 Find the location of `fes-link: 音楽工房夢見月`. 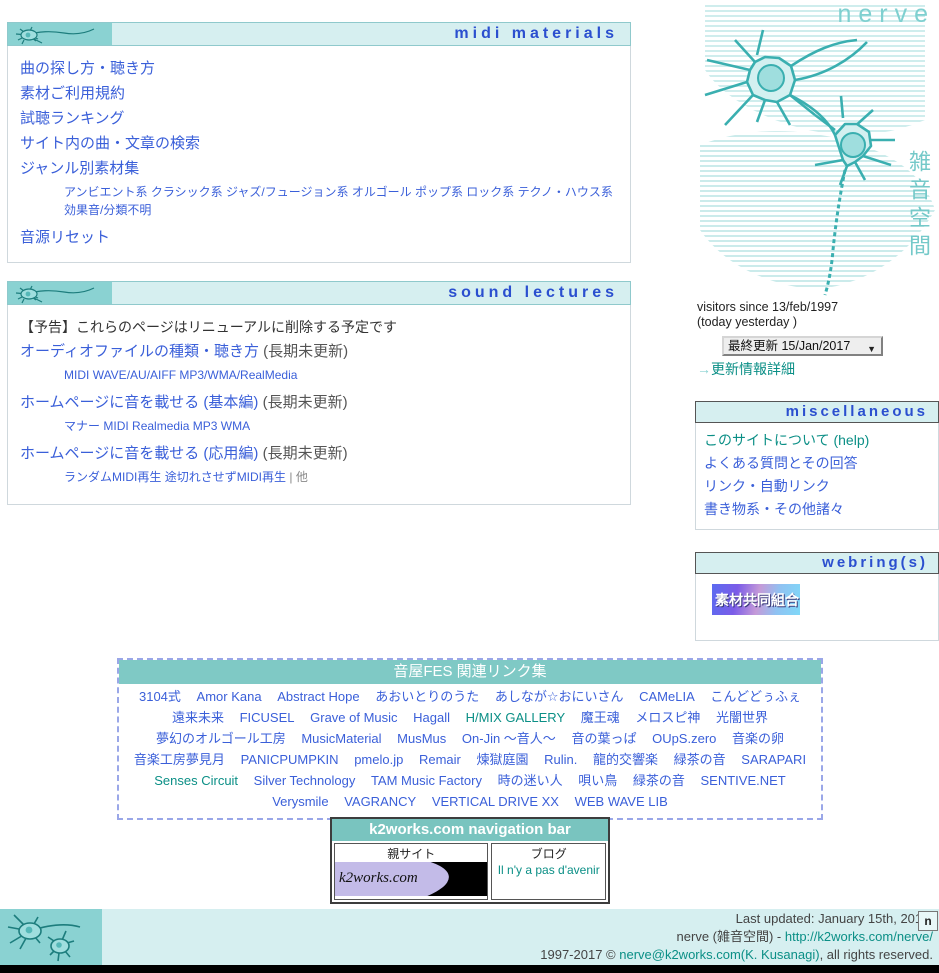

fes-link: 音楽工房夢見月 is located at coordinates (179, 759).